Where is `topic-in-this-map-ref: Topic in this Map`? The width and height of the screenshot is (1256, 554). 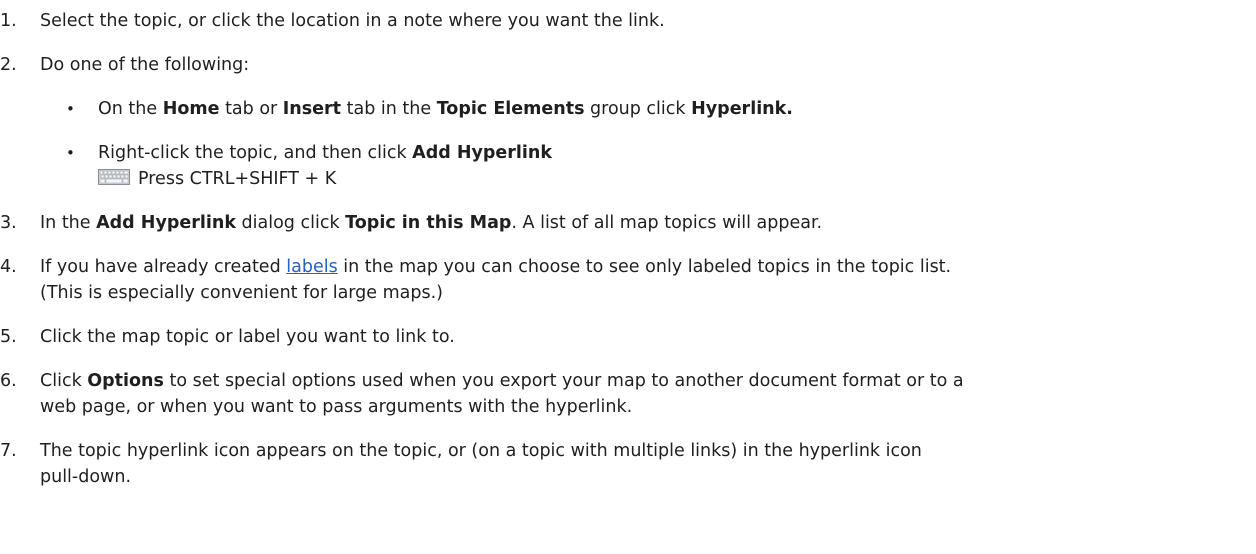 topic-in-this-map-ref: Topic in this Map is located at coordinates (428, 223).